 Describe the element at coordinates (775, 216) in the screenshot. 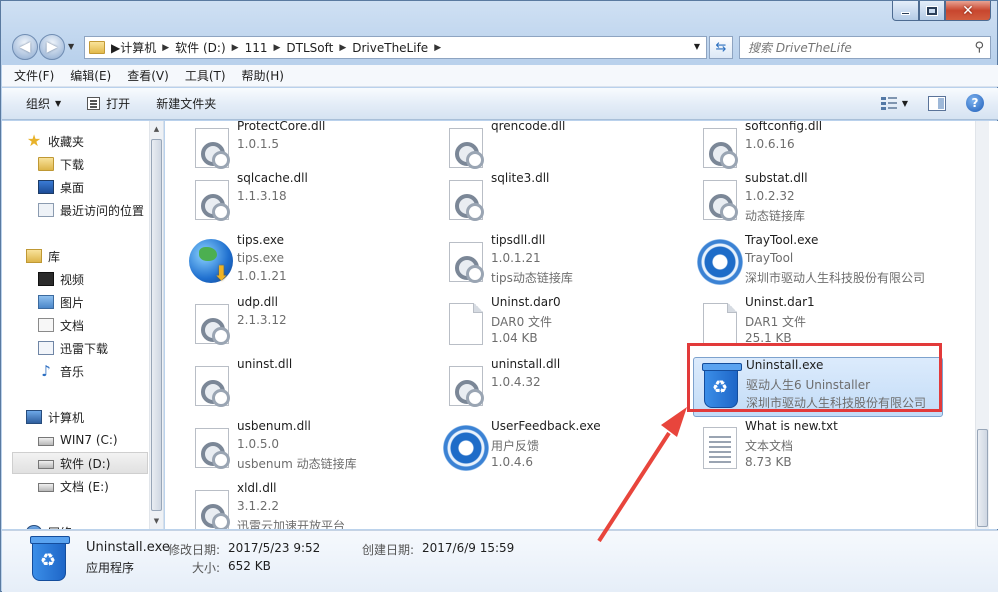

I see `file-detail-line2: 动态链接库` at that location.